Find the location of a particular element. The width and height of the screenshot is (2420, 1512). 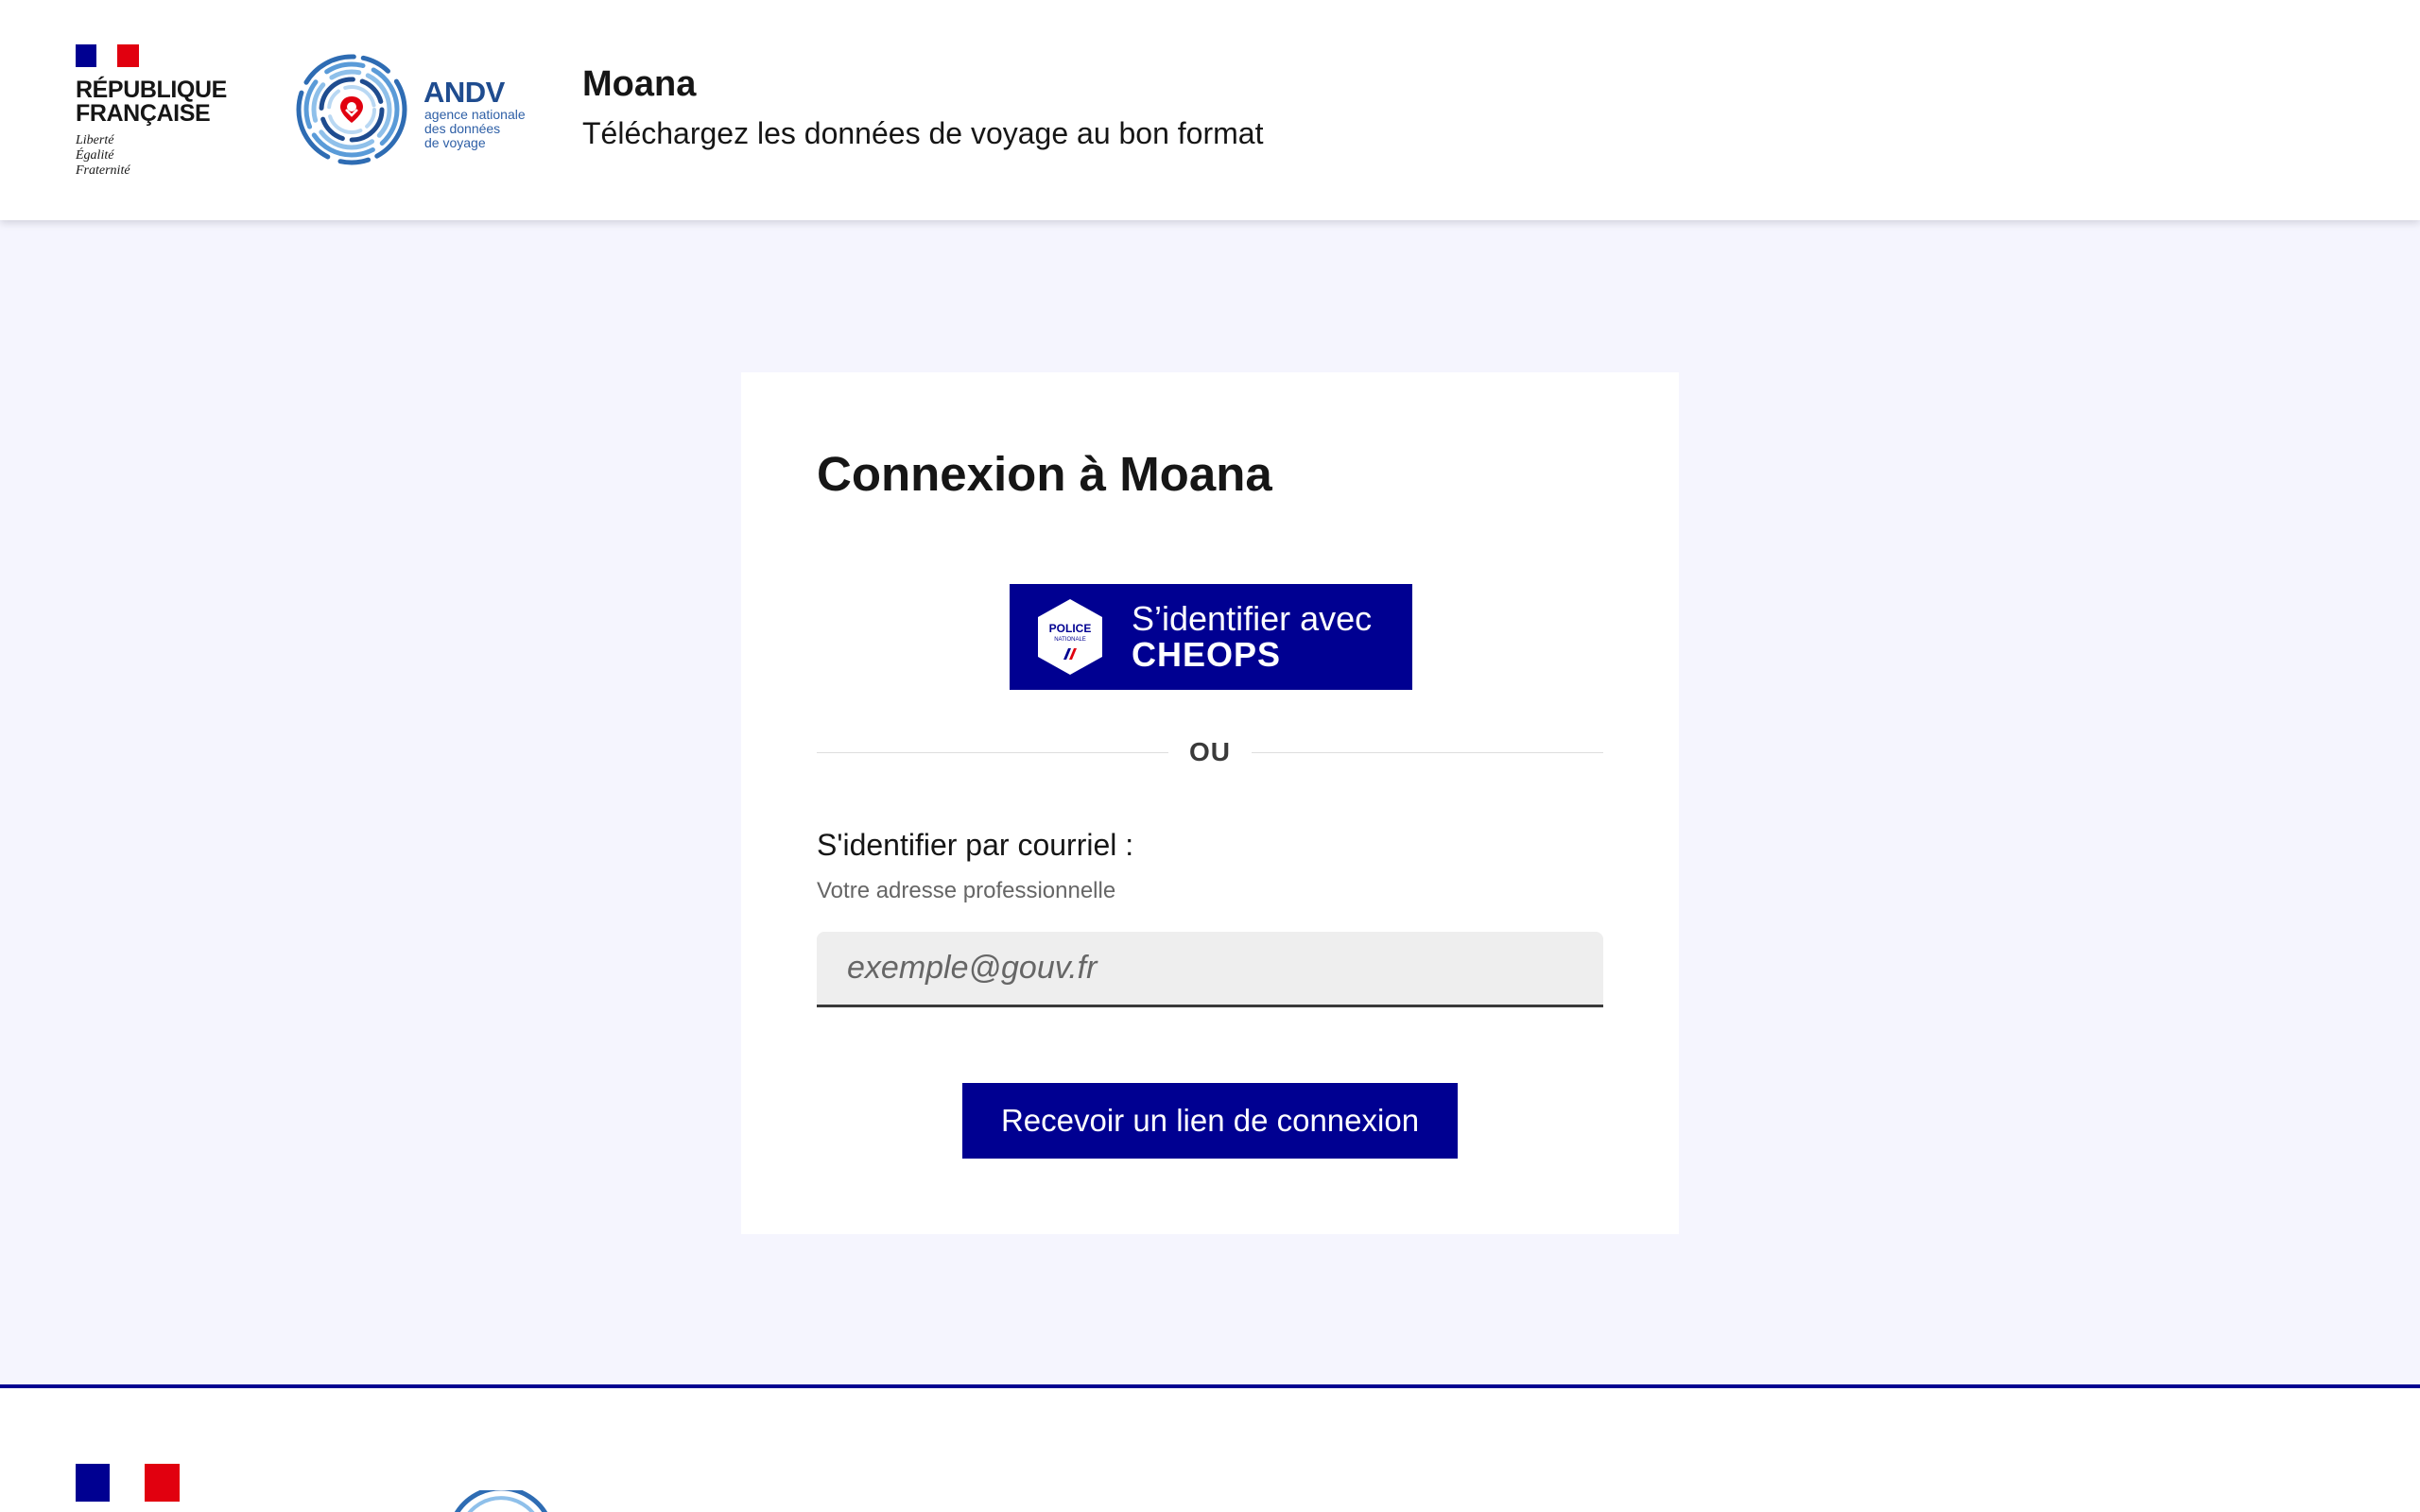

republic-name-line2: FRANÇAISE is located at coordinates (143, 113).